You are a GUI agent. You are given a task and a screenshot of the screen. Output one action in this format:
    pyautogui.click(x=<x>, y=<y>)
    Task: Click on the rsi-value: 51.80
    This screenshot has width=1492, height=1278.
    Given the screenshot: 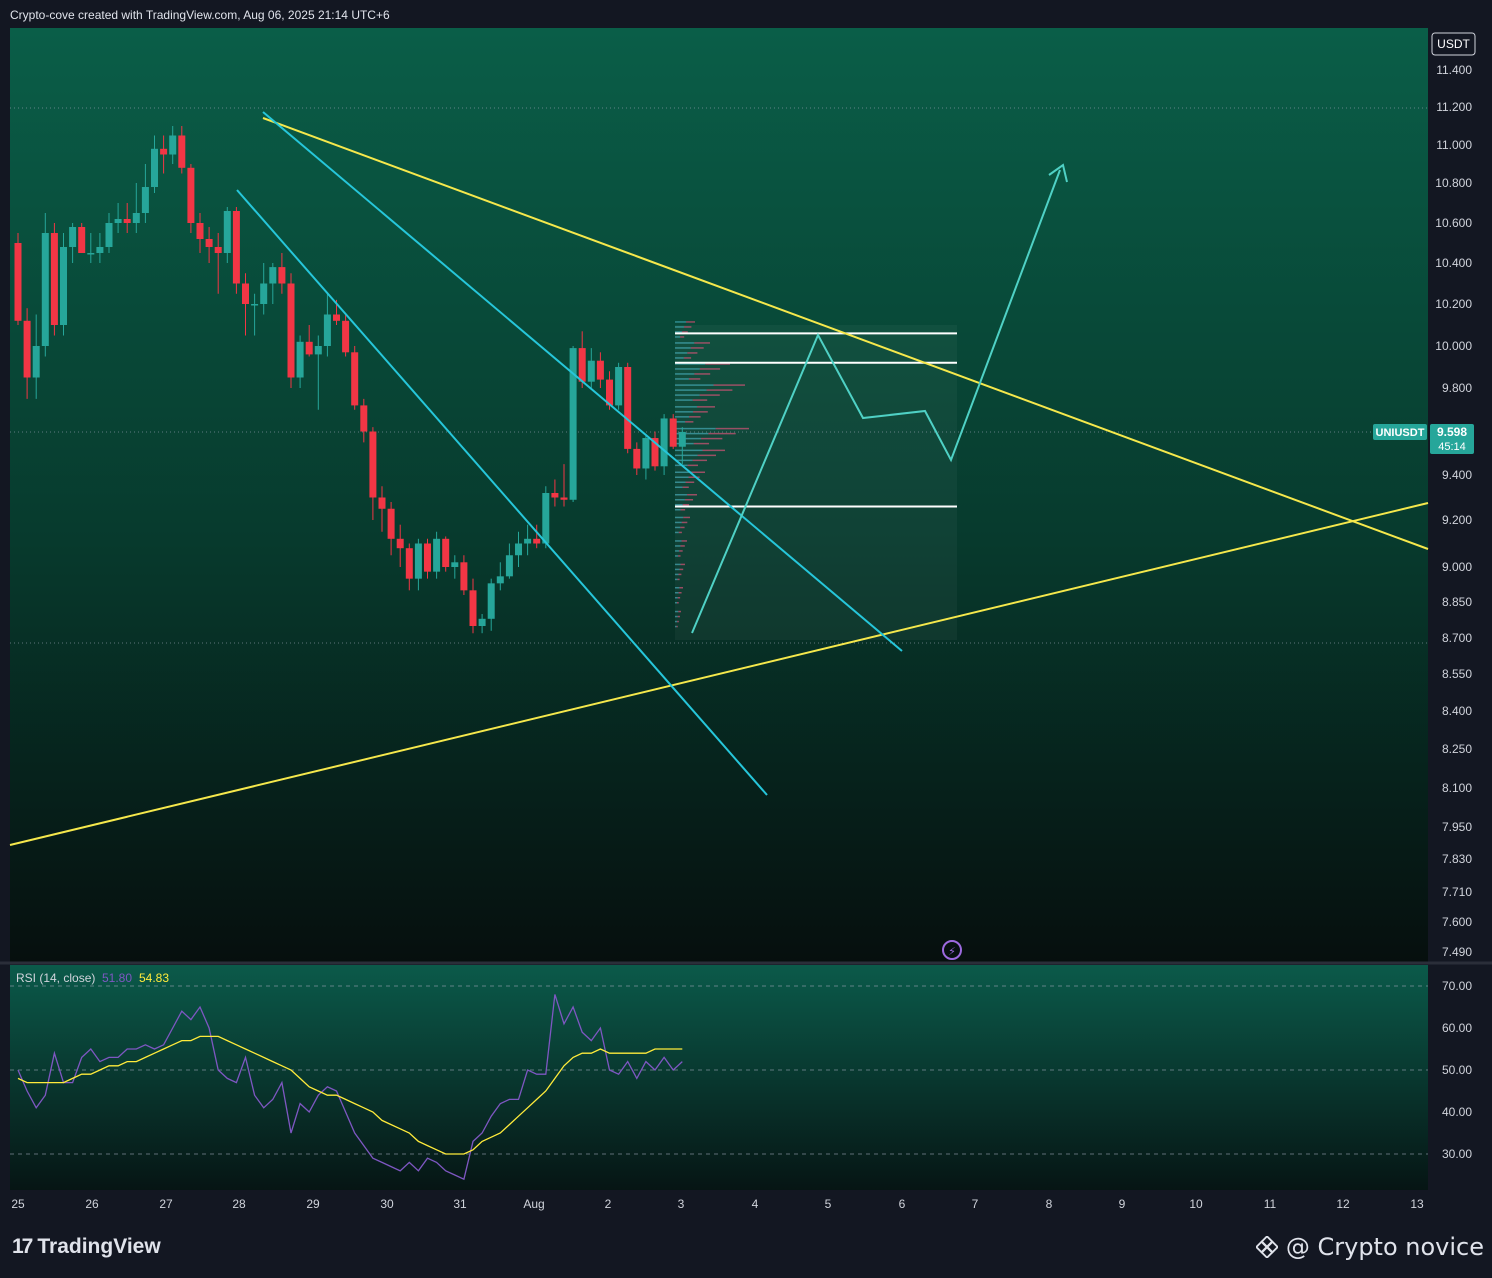 What is the action you would take?
    pyautogui.click(x=117, y=978)
    